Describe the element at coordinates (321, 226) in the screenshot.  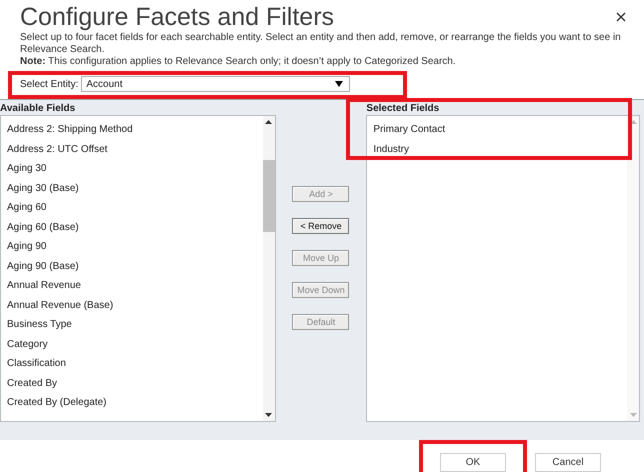
I see `action-button: < Remove` at that location.